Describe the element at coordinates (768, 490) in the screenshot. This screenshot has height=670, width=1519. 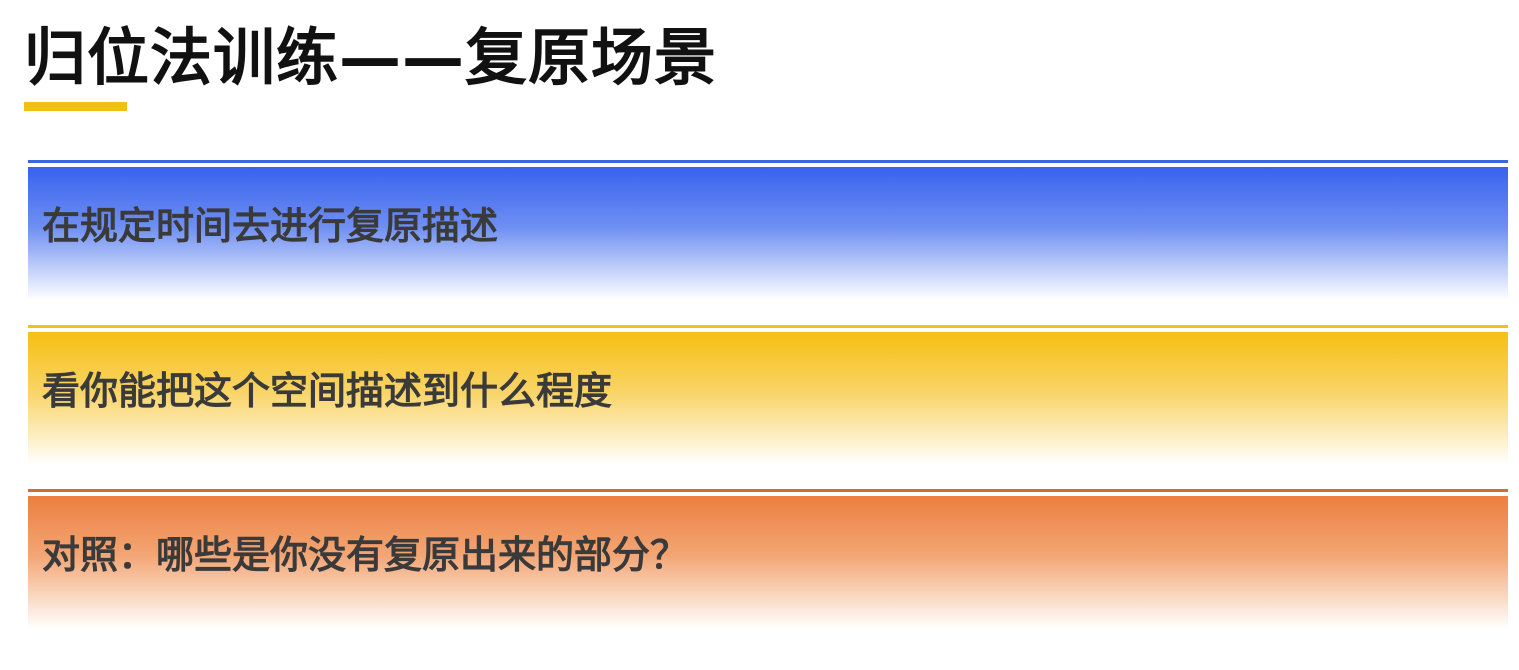
I see `step-band-3-rule` at that location.